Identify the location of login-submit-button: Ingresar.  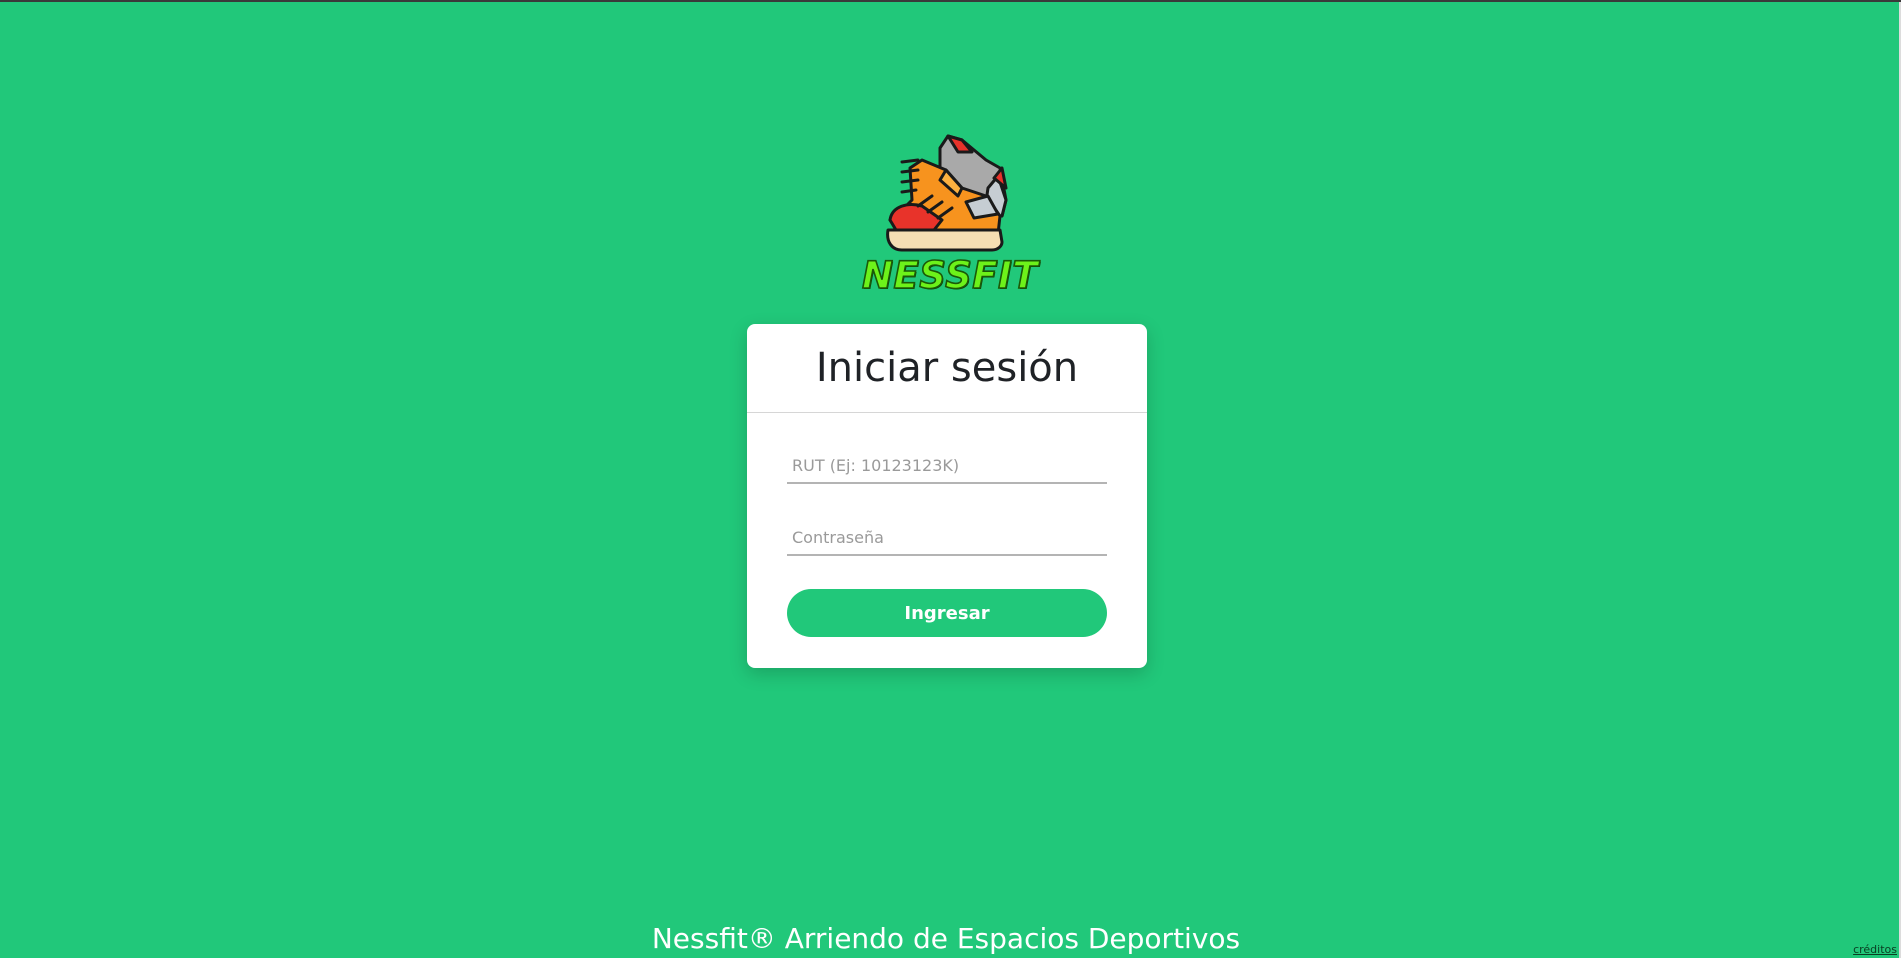
(947, 613).